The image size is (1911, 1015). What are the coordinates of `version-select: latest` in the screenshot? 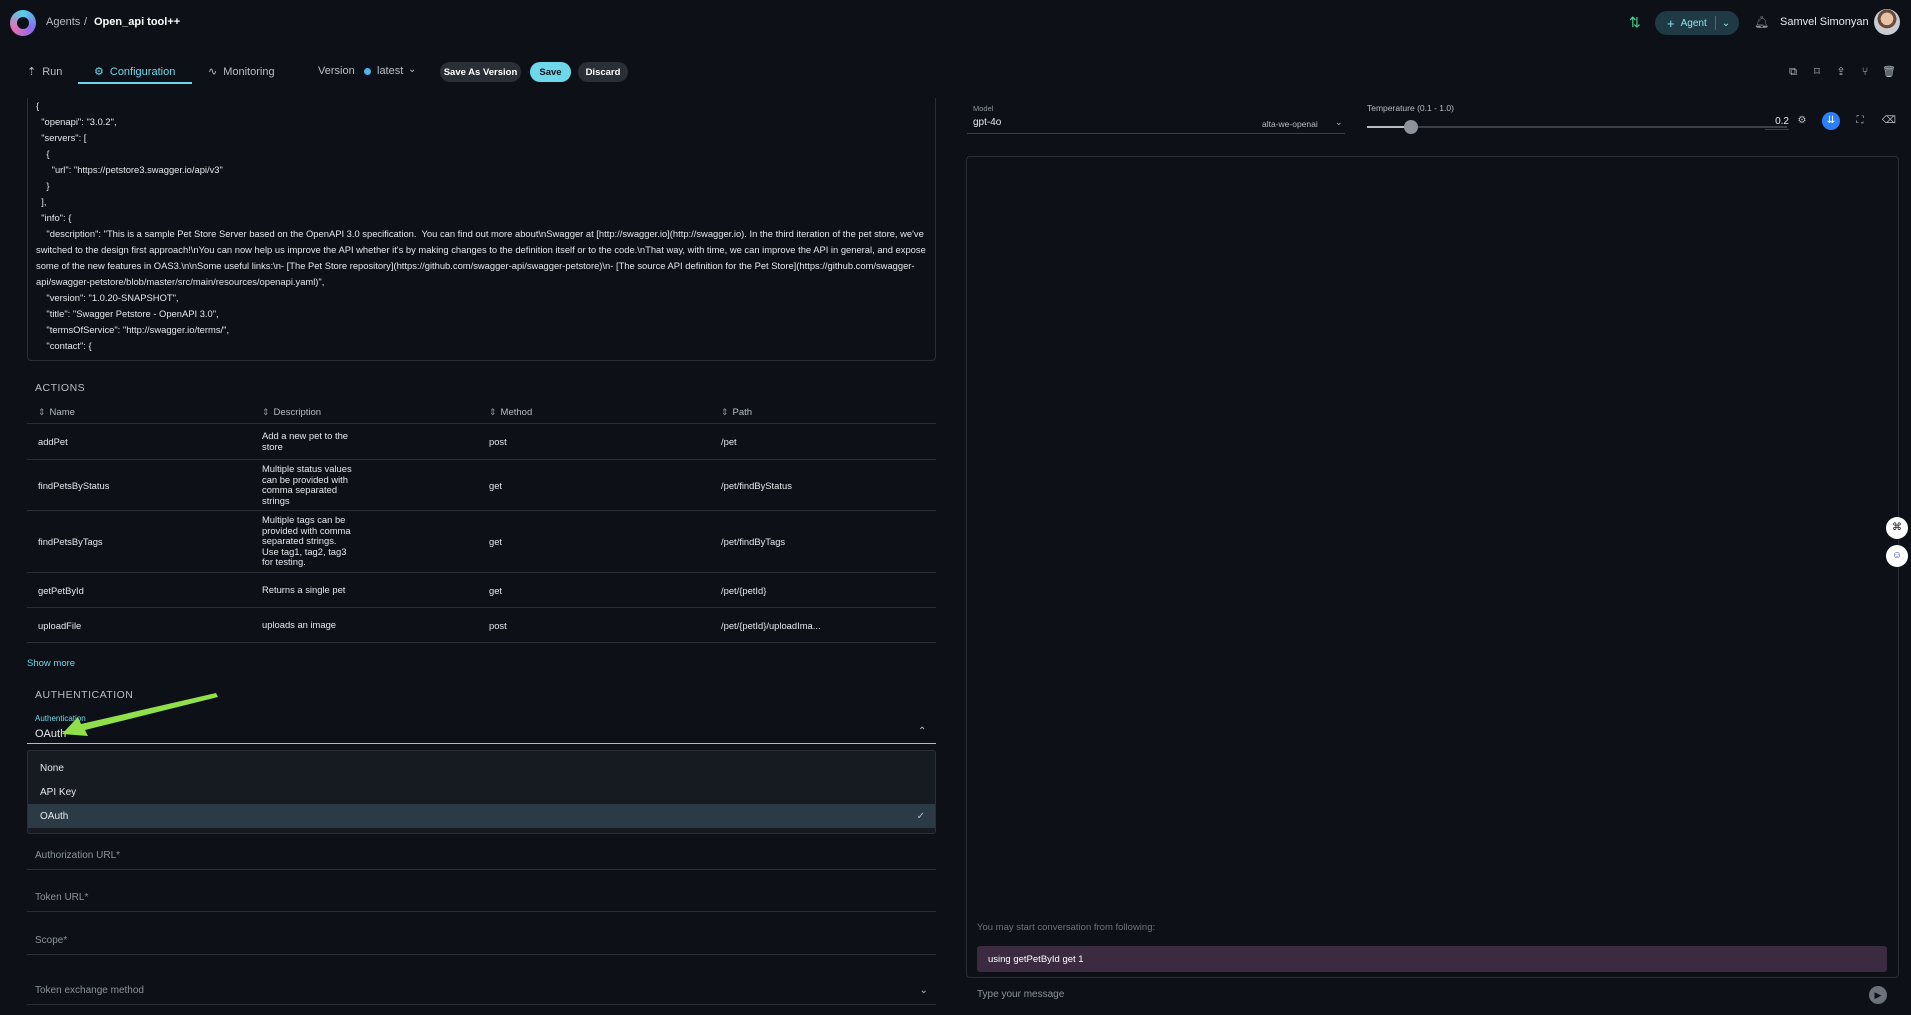 It's located at (390, 71).